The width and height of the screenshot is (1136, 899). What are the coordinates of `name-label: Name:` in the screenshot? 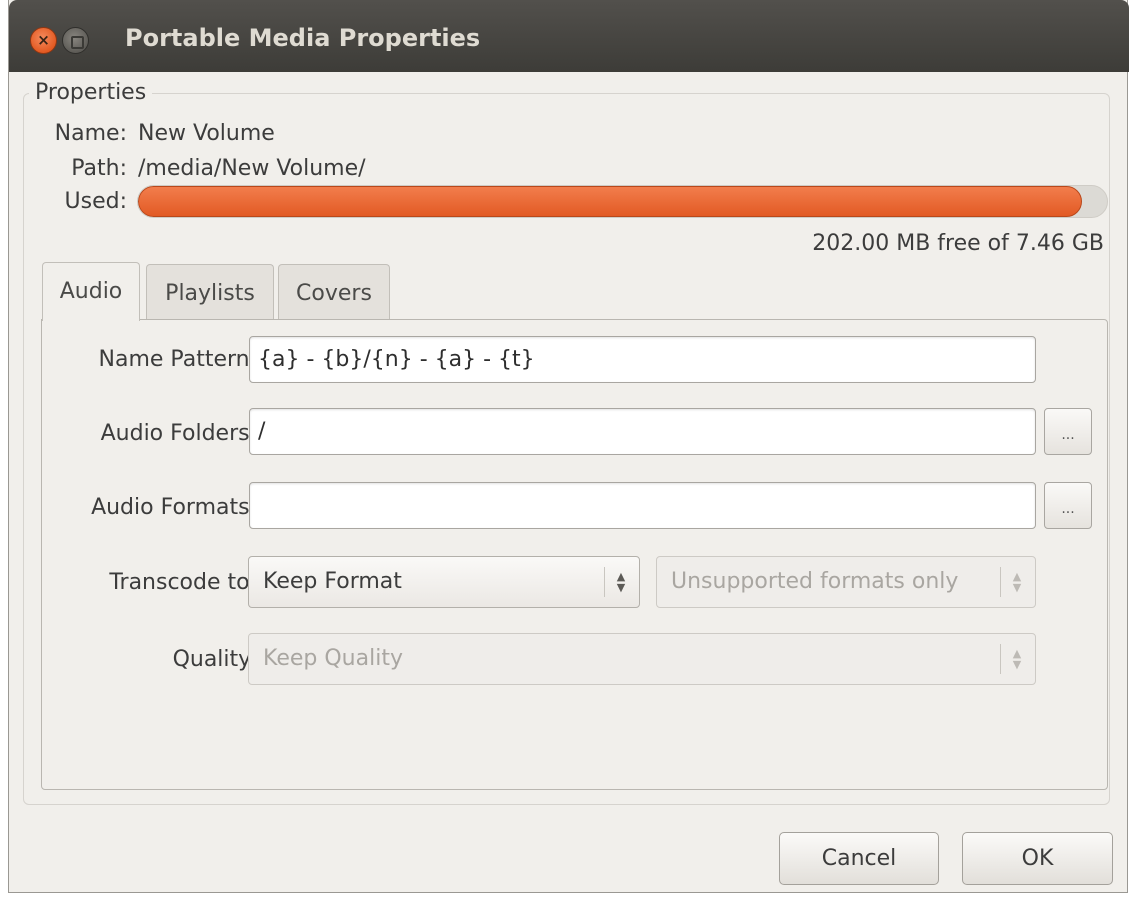 It's located at (90, 133).